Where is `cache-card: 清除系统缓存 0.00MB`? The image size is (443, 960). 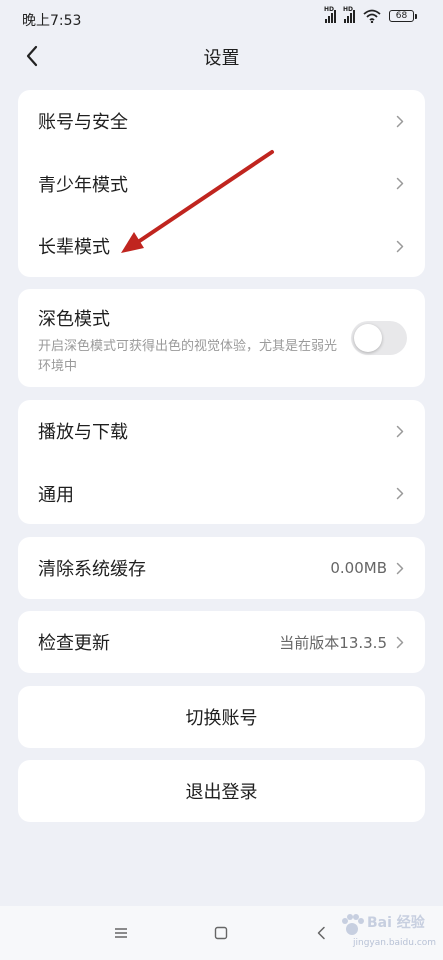 cache-card: 清除系统缓存 0.00MB is located at coordinates (221, 568).